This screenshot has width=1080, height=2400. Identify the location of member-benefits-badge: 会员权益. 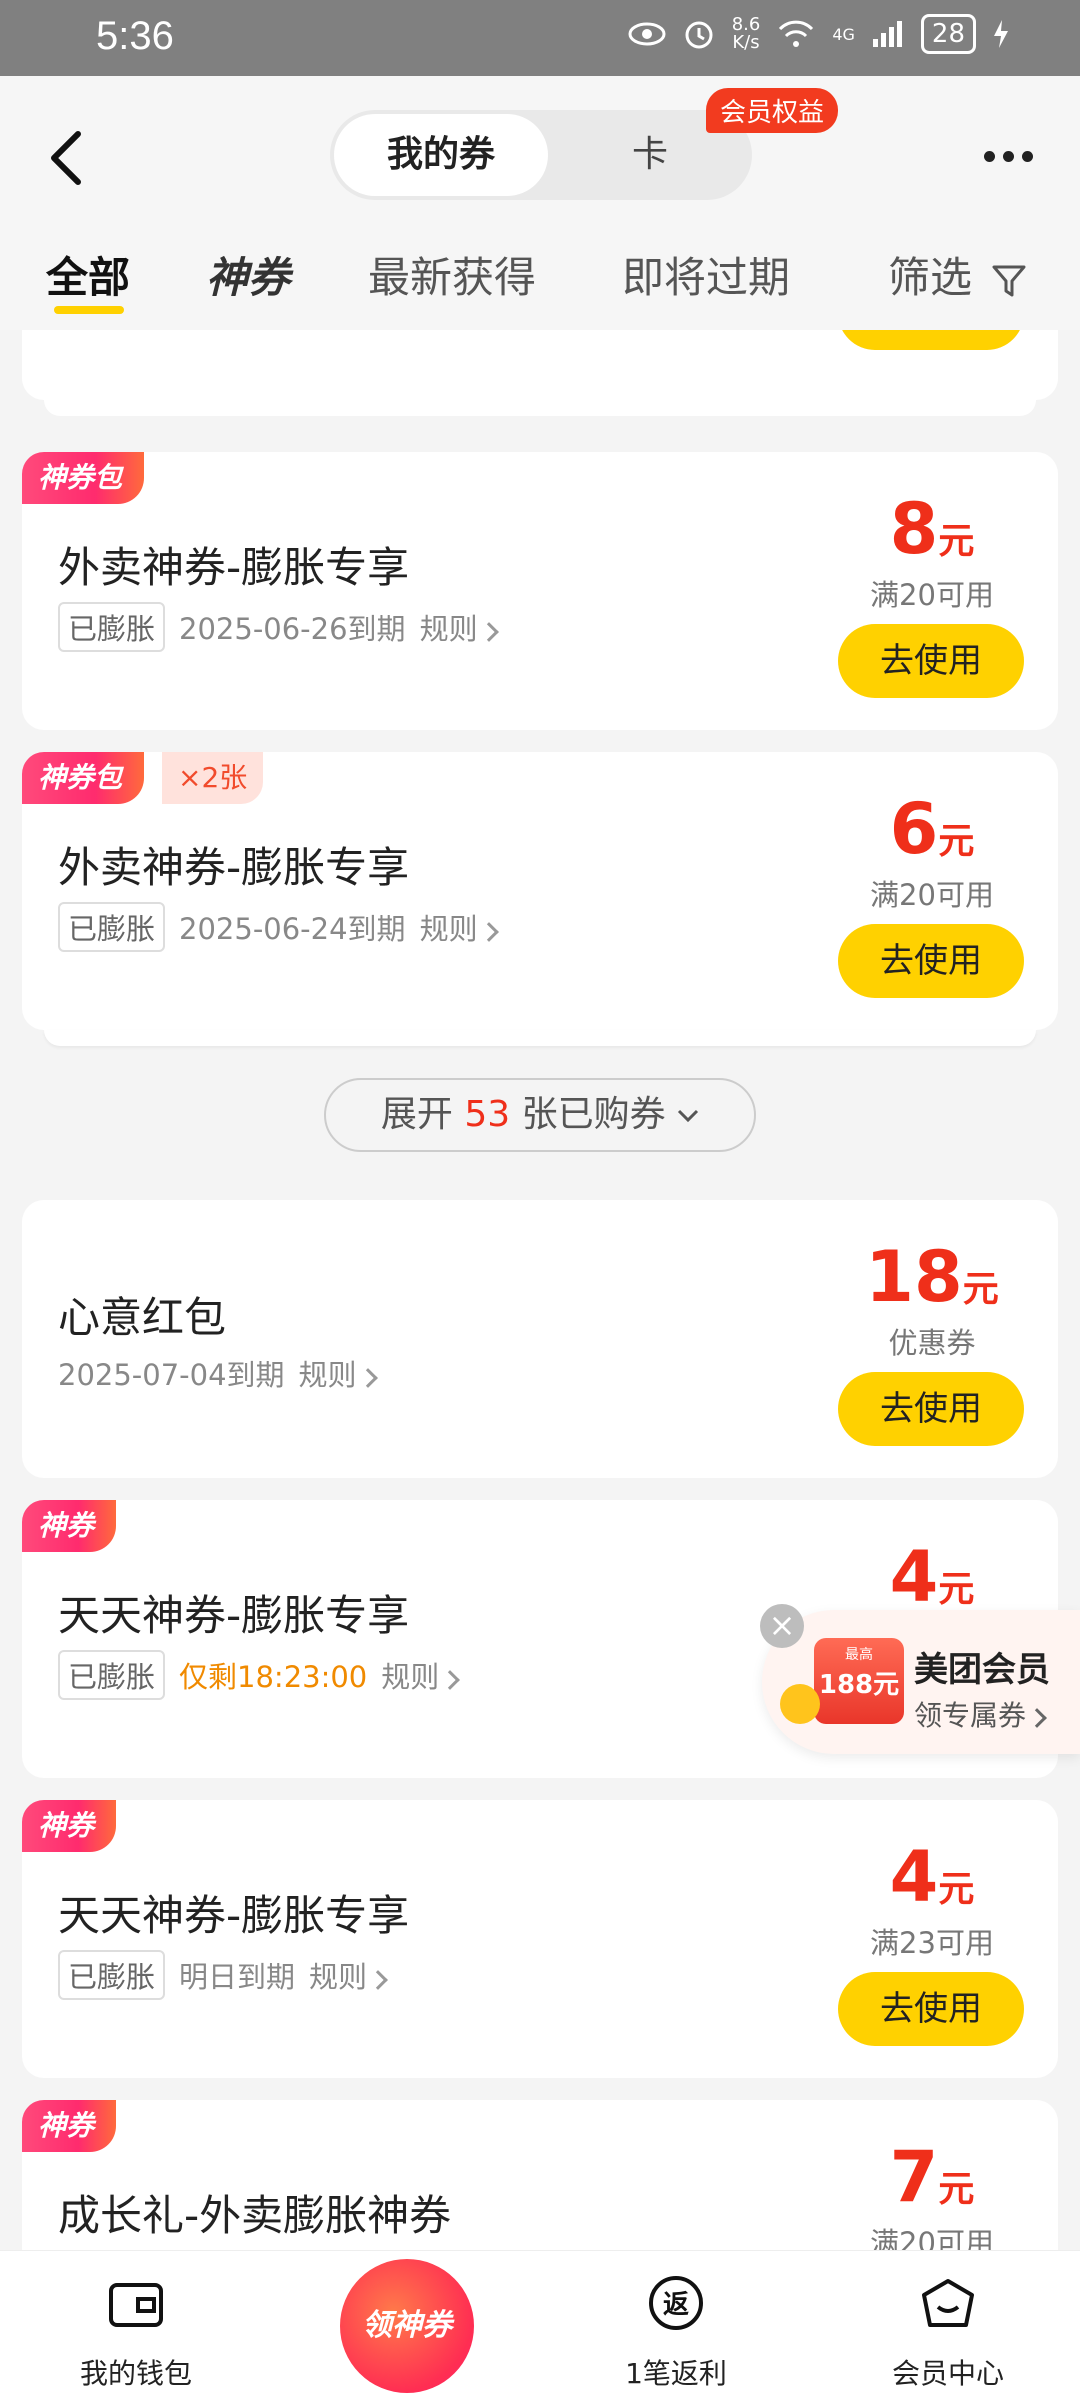
(772, 110).